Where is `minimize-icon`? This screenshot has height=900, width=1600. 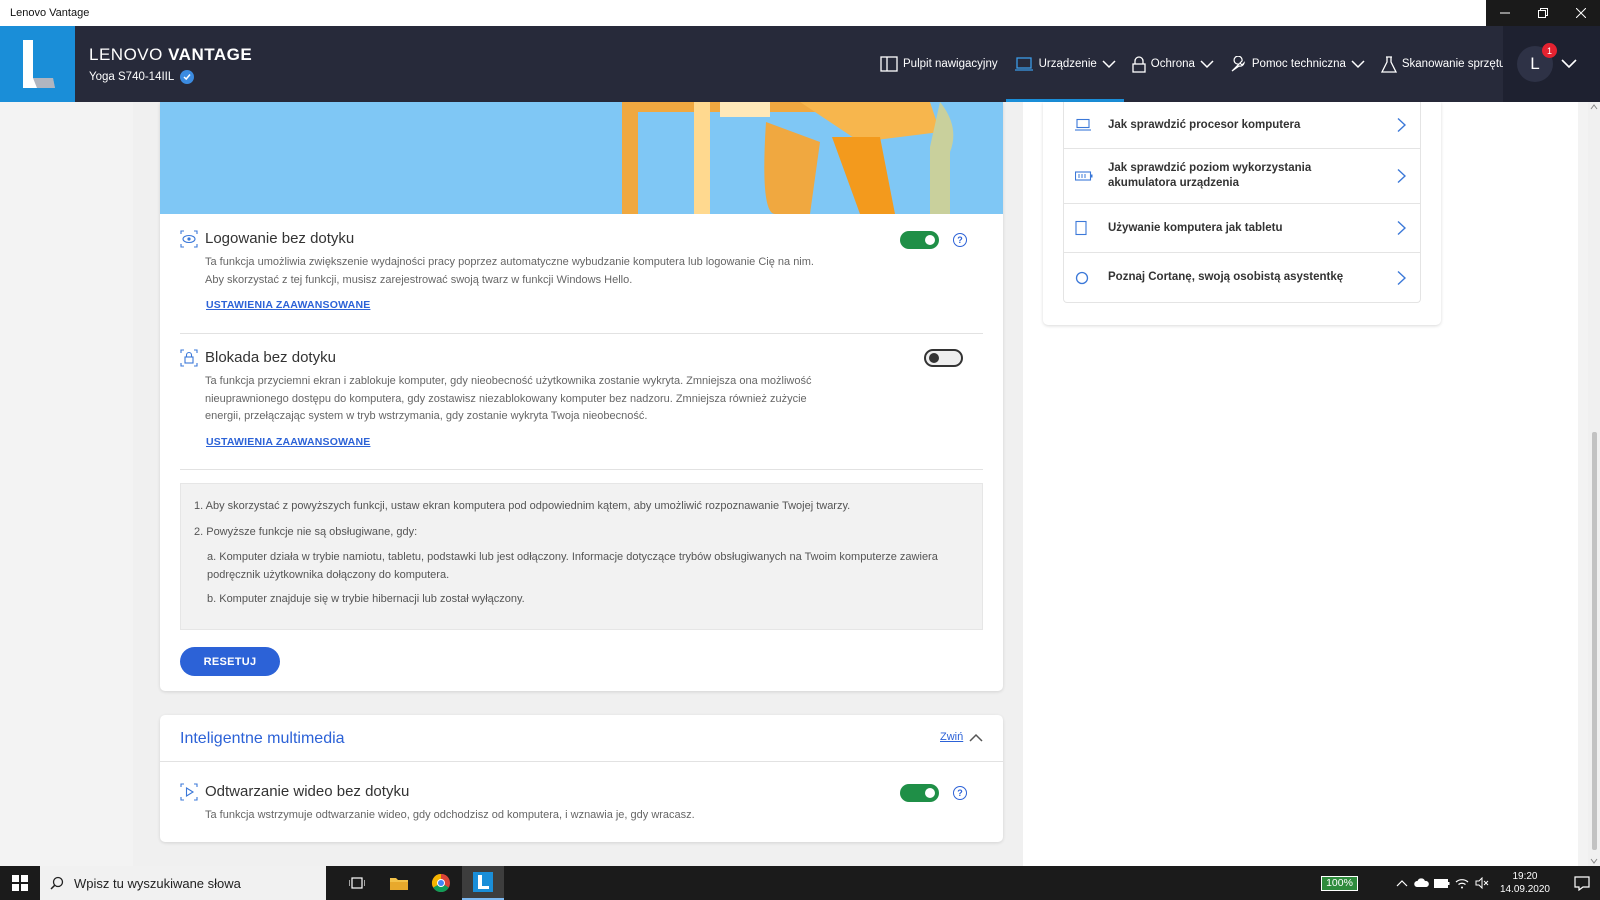
minimize-icon is located at coordinates (1505, 13).